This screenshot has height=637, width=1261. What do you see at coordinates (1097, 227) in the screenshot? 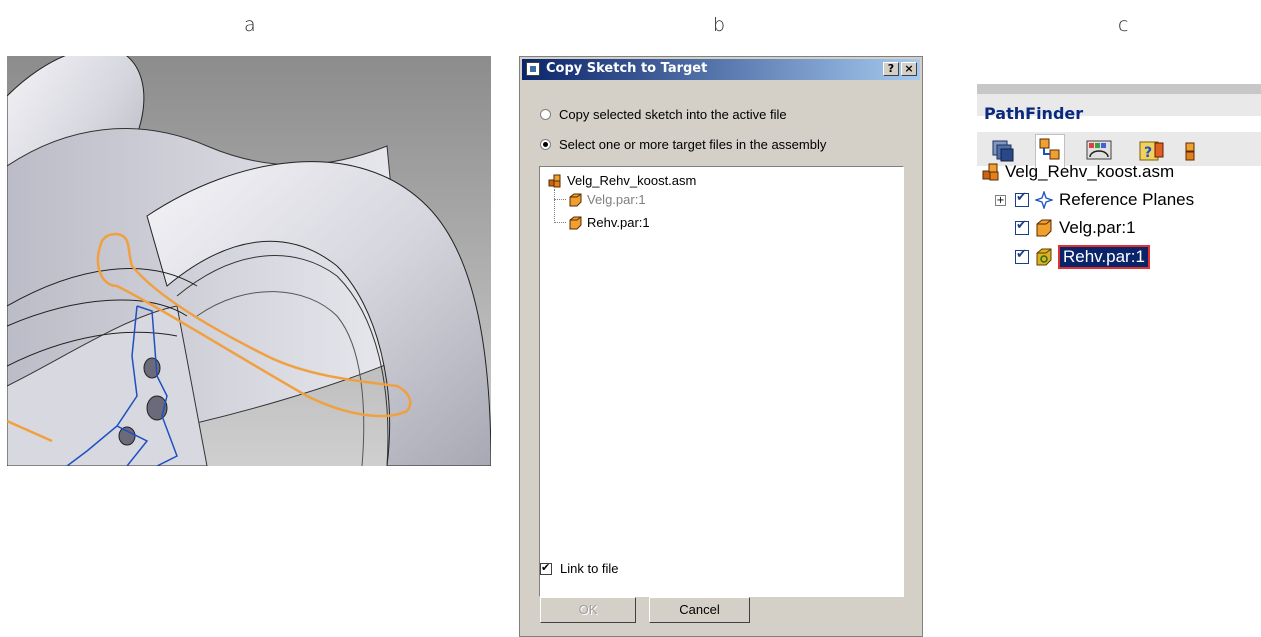
I see `pf-item-velg-label: Velg.par:1` at bounding box center [1097, 227].